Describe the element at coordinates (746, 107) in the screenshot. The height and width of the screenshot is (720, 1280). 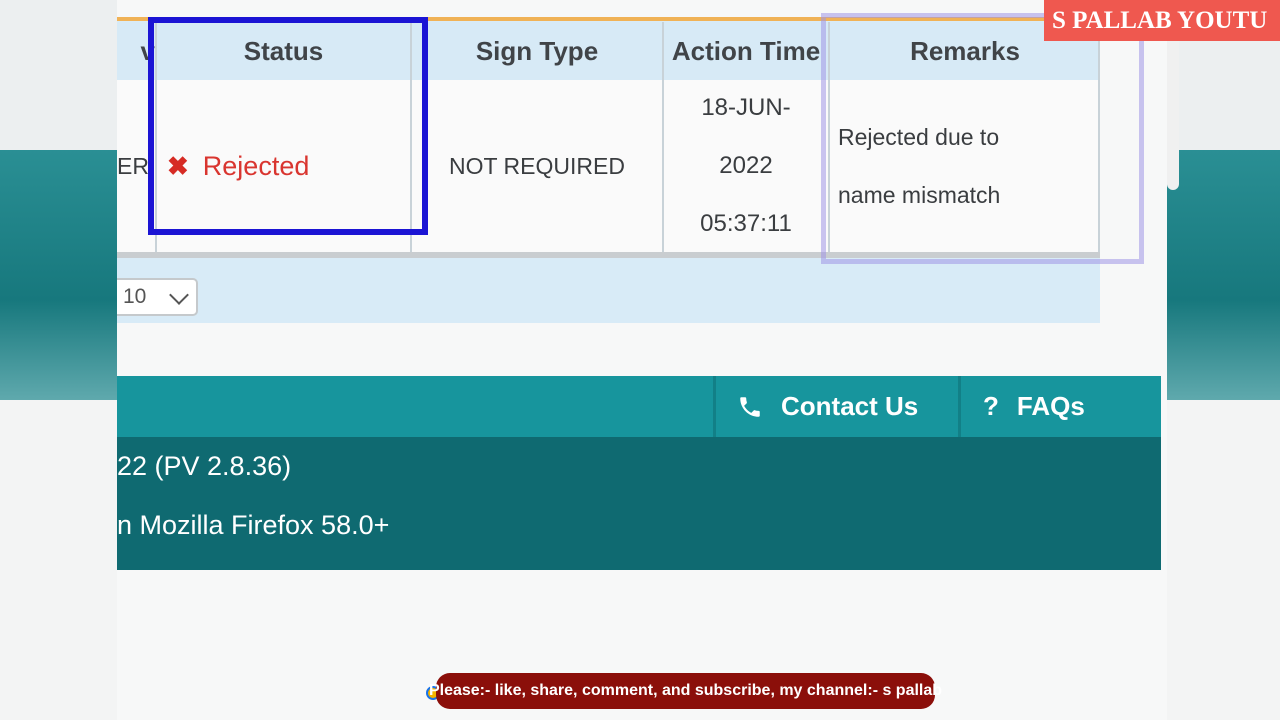
I see `action-time-date: 18-JUN-` at that location.